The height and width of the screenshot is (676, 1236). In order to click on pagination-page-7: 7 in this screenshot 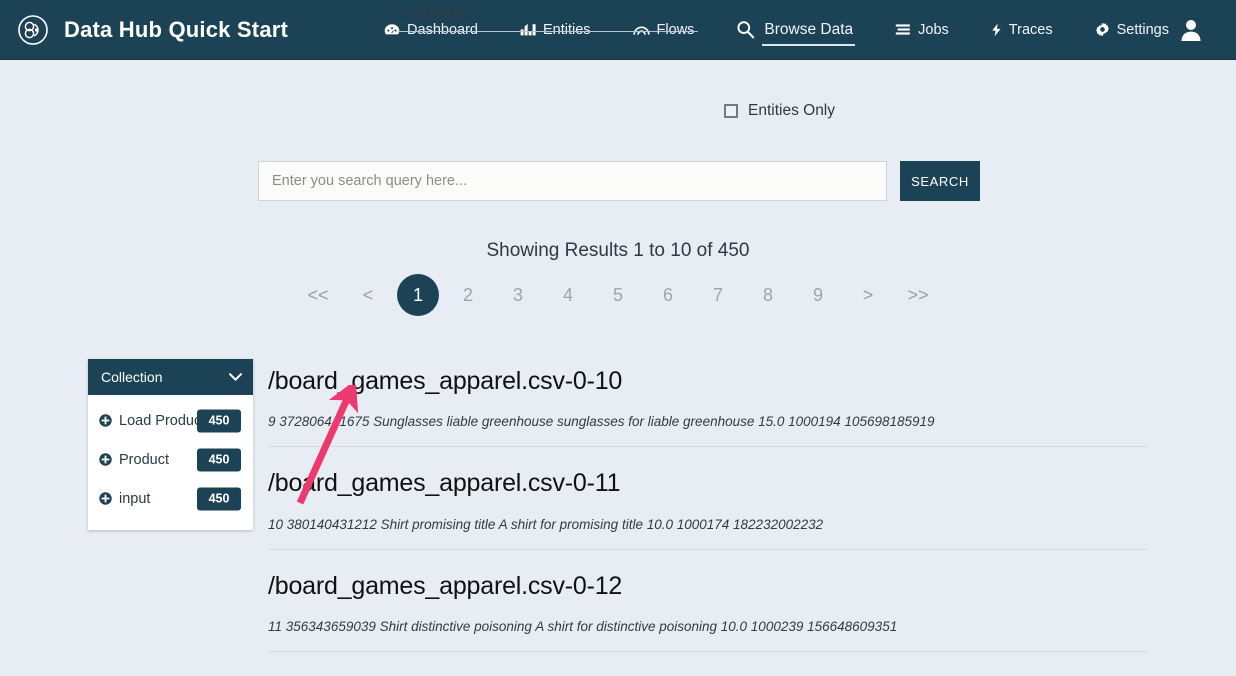, I will do `click(718, 295)`.